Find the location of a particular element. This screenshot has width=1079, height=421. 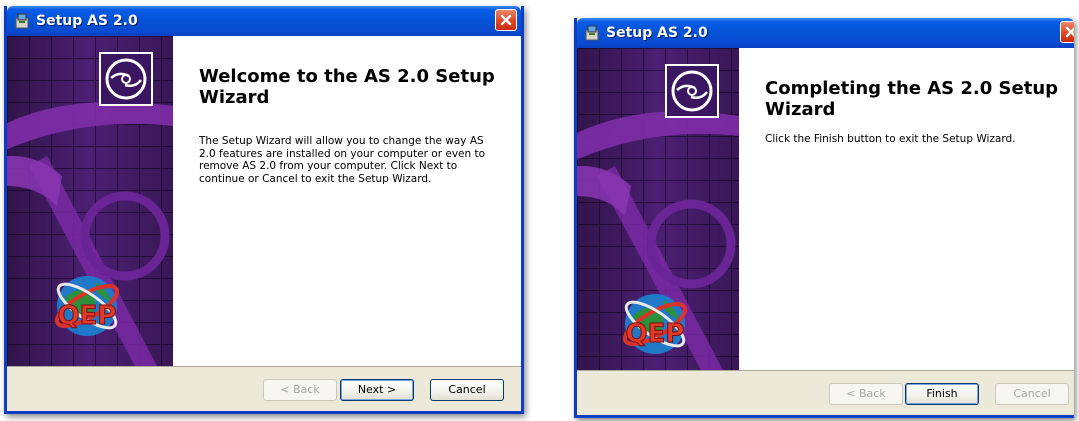

finish-button: Finish is located at coordinates (942, 394).